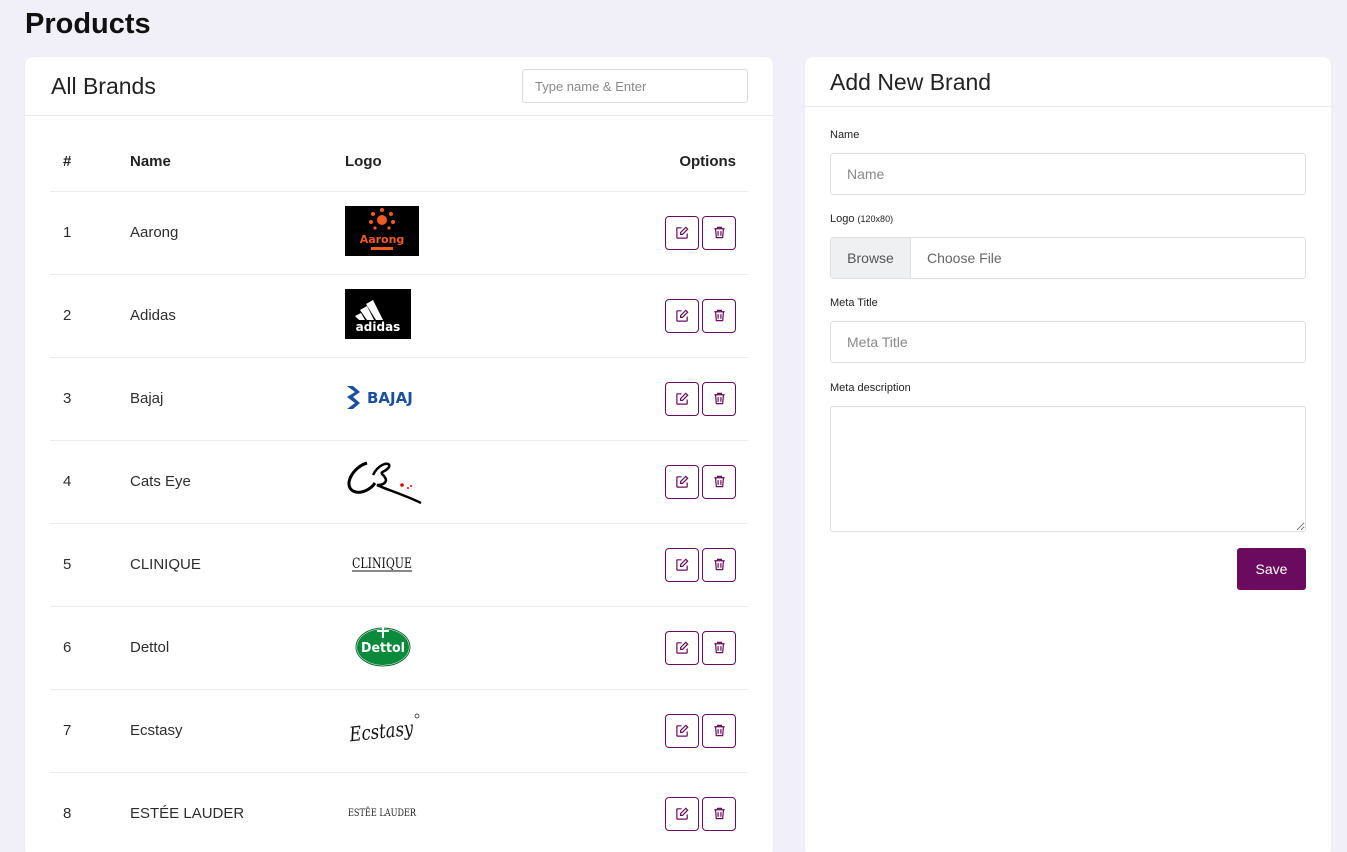 Image resolution: width=1347 pixels, height=852 pixels. I want to click on estee-lauder-logo: ESTĒE LAUDER, so click(382, 812).